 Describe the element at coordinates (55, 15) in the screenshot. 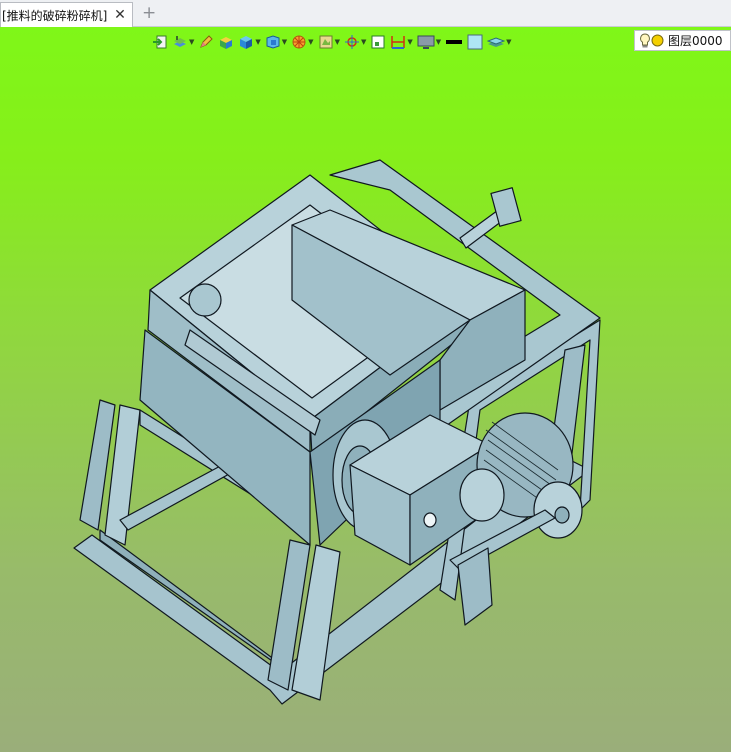

I see `document-tab-title: [推料的破碎粉碎机]` at that location.